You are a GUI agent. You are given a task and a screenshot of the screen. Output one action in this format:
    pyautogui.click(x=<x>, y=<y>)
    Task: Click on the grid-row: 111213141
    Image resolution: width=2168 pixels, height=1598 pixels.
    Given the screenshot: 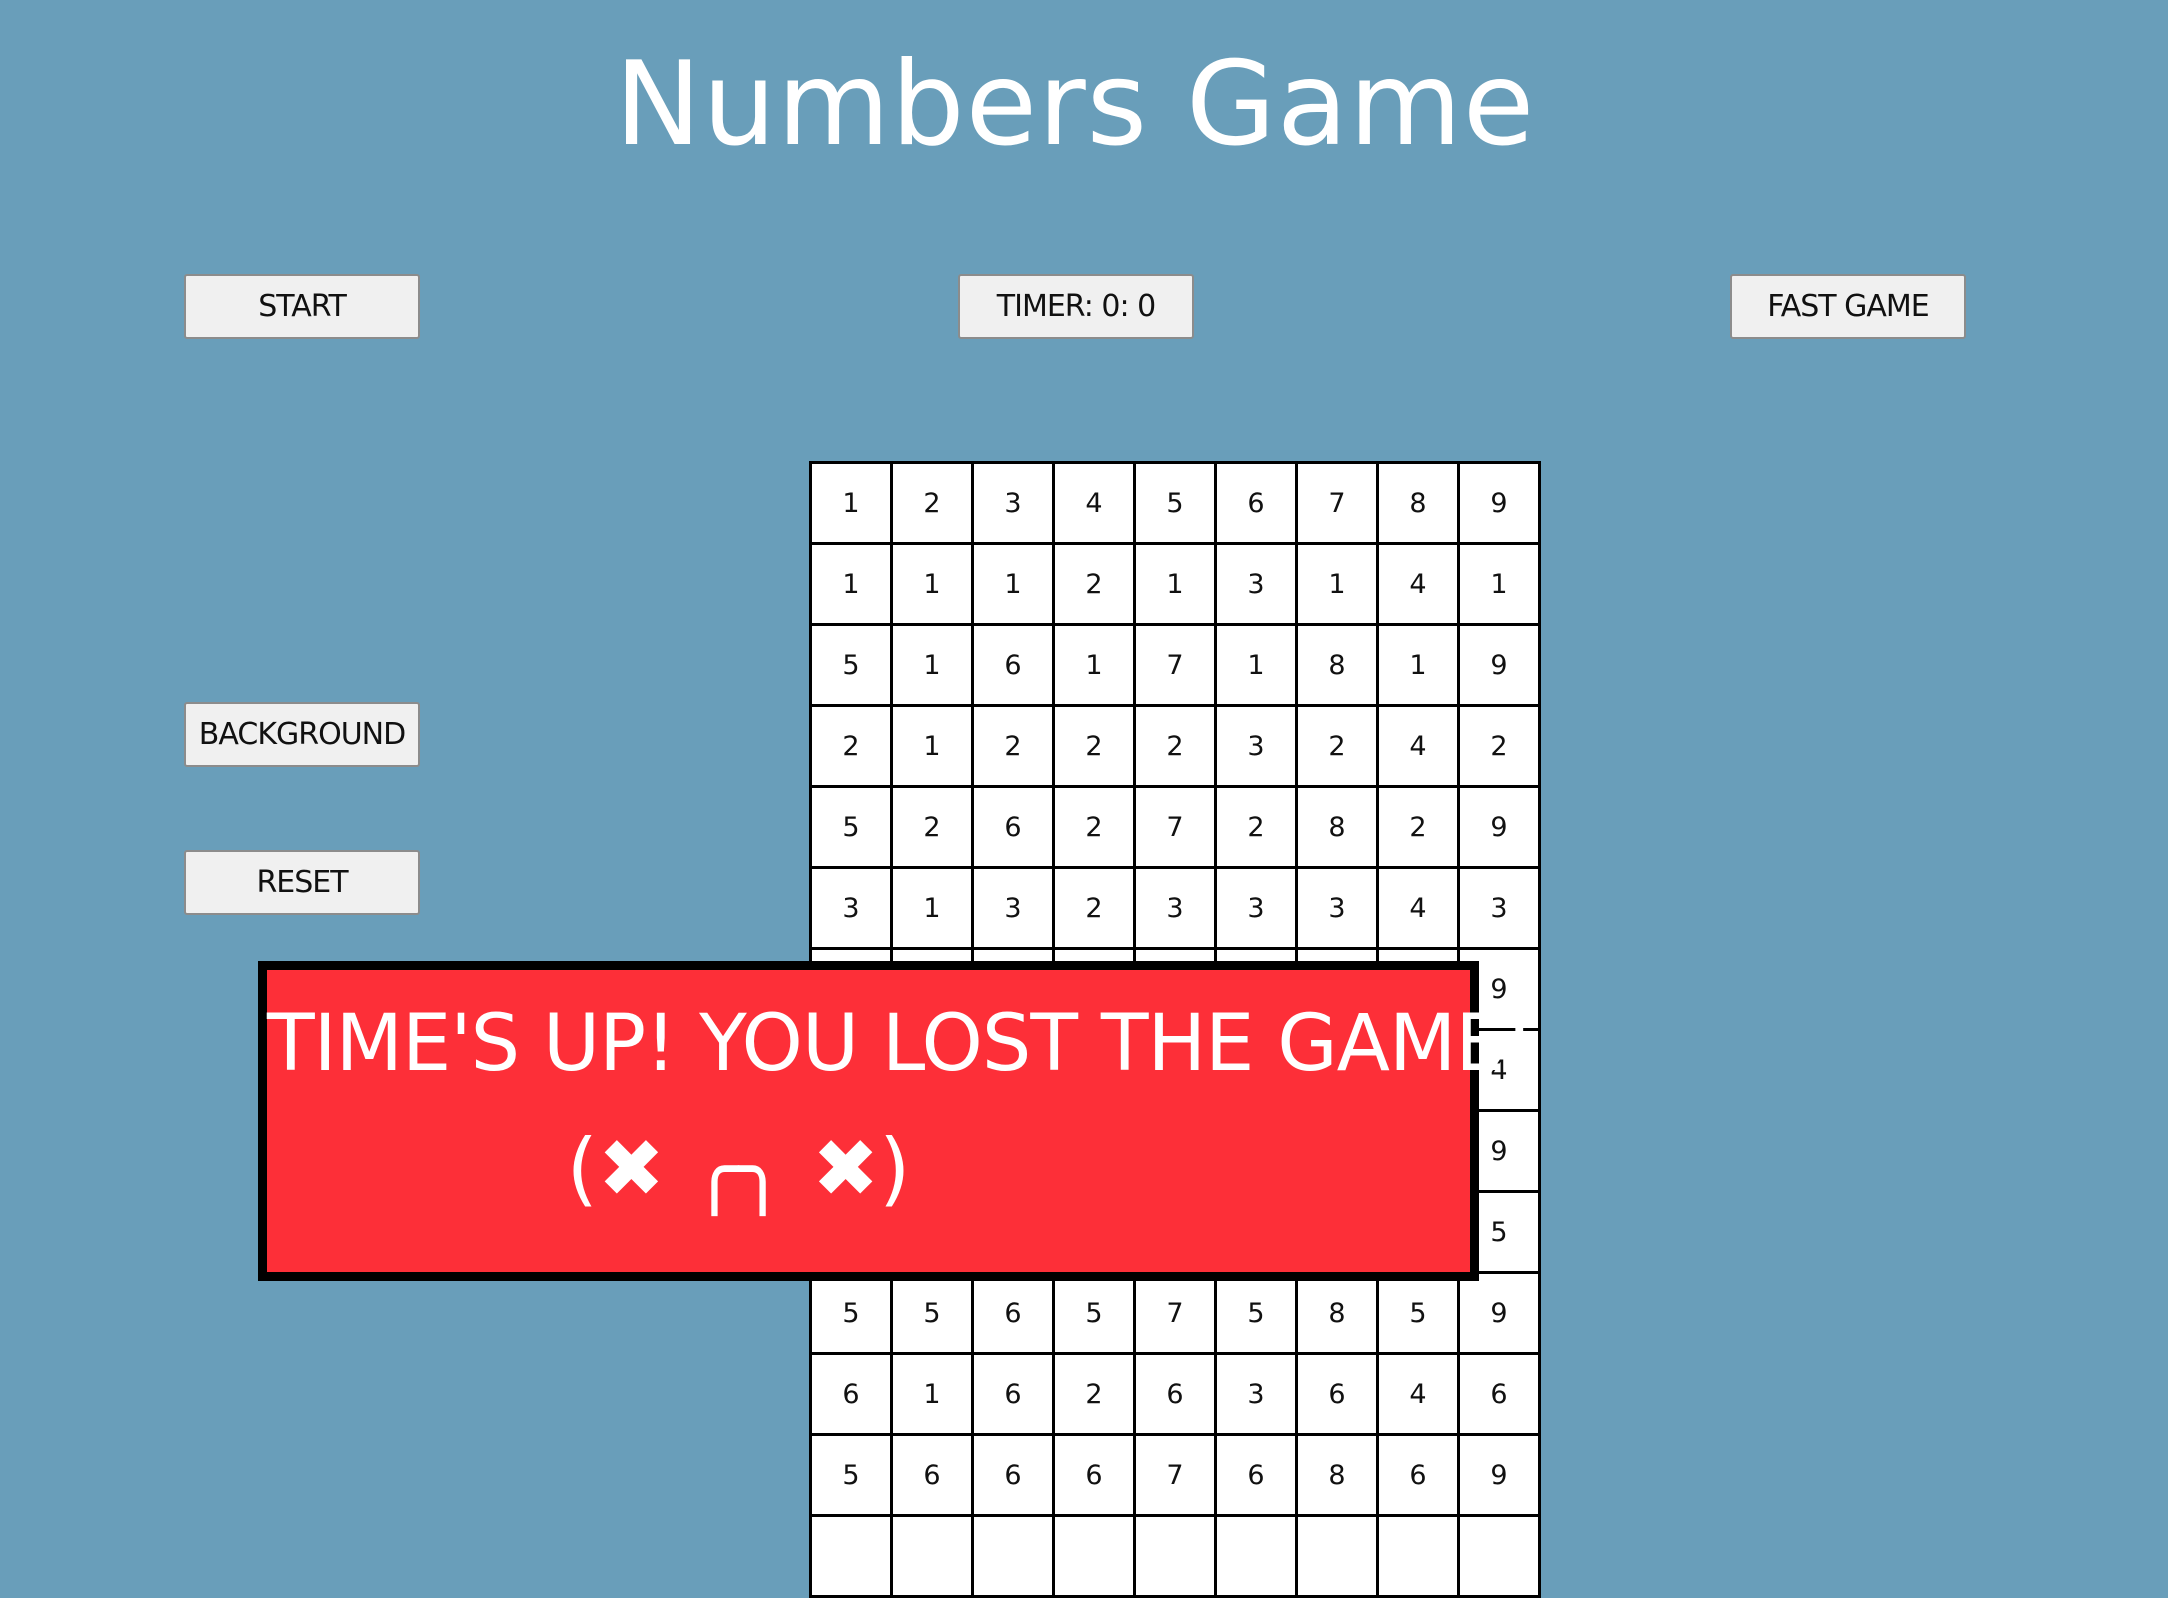 What is the action you would take?
    pyautogui.click(x=1175, y=584)
    